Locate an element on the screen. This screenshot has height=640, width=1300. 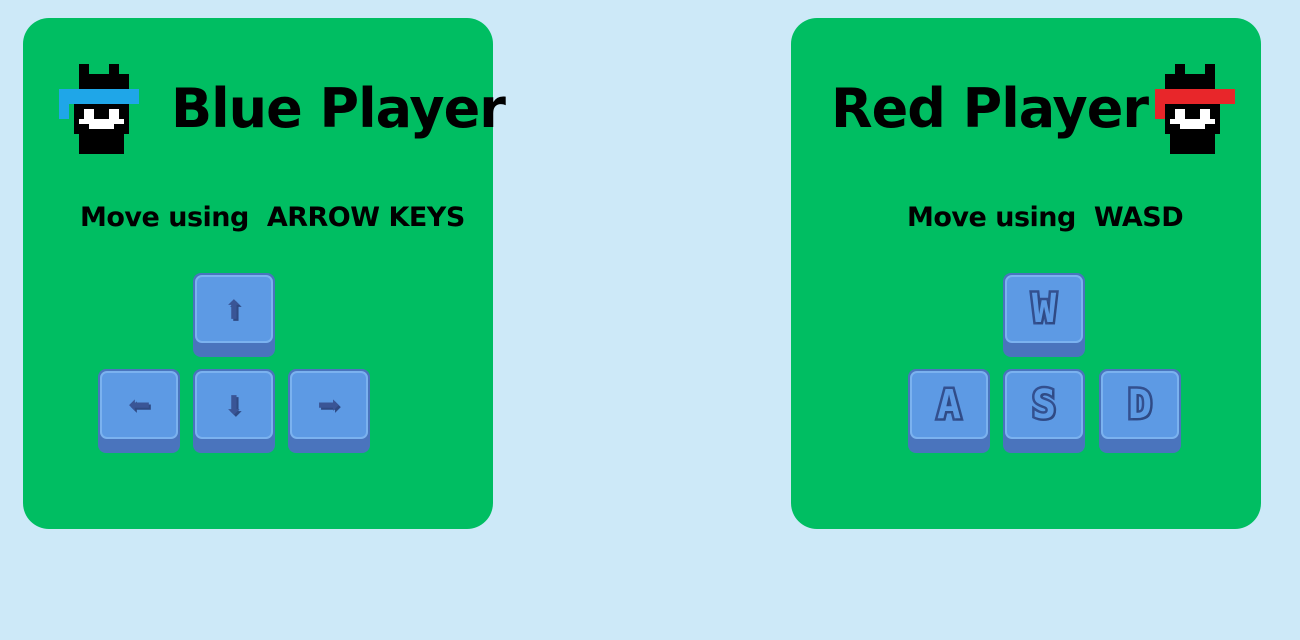
d-key: D is located at coordinates (1140, 411).